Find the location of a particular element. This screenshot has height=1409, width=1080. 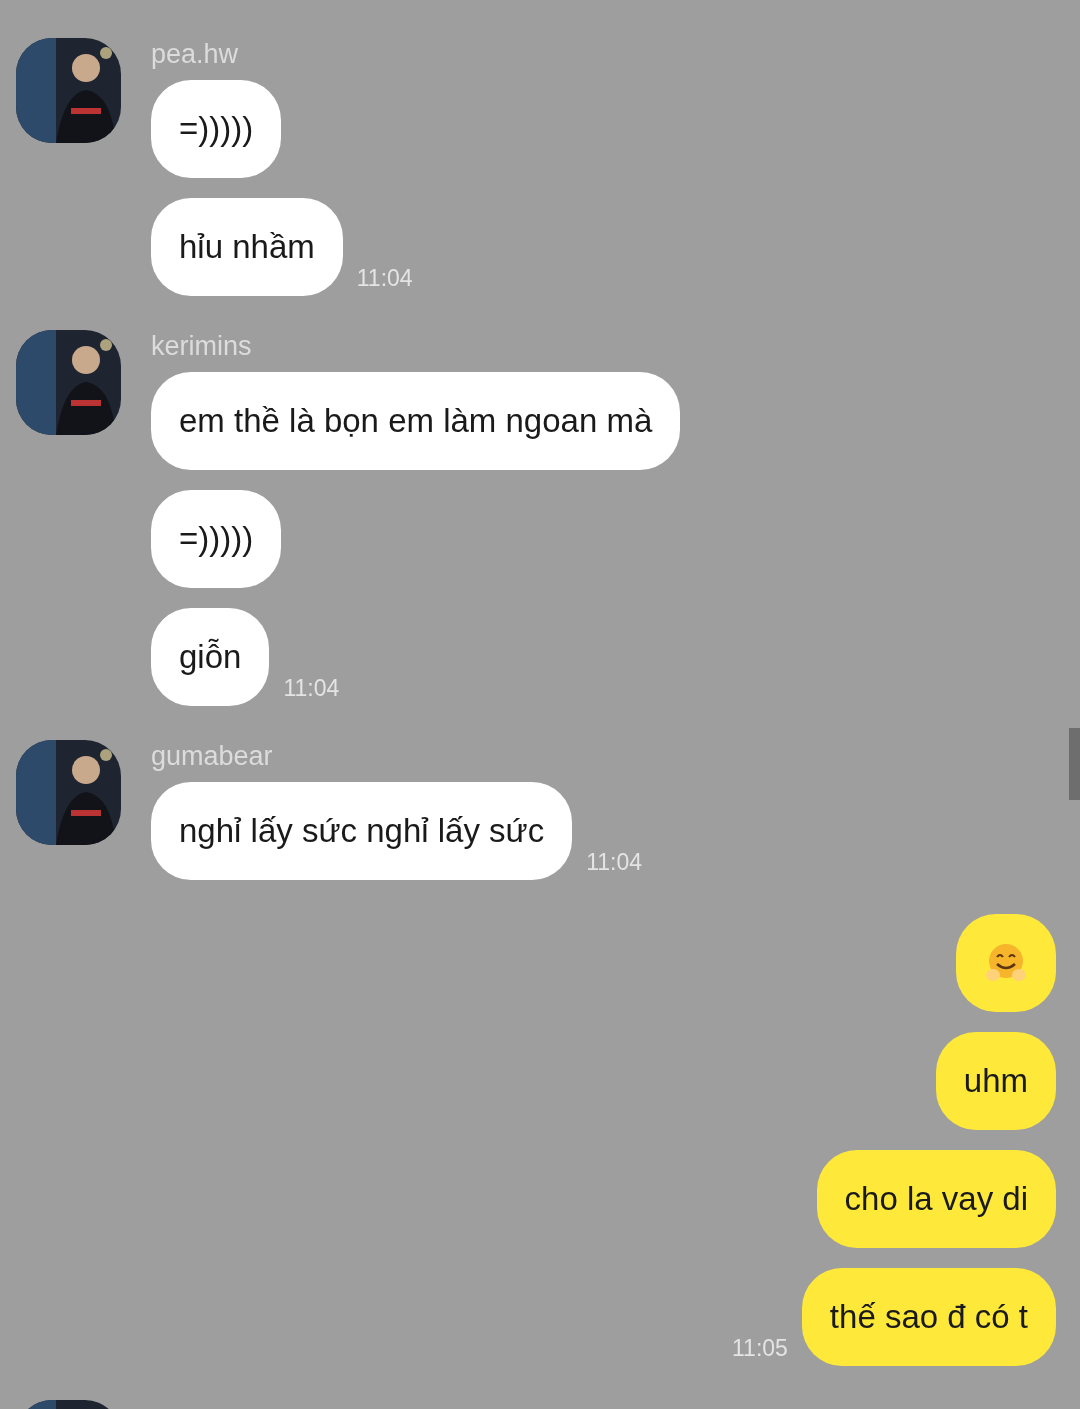

message-bubble: cho la vay di is located at coordinates (936, 1199).